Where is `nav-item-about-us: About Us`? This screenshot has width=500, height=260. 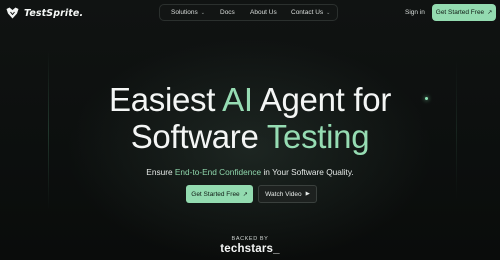 nav-item-about-us: About Us is located at coordinates (263, 12).